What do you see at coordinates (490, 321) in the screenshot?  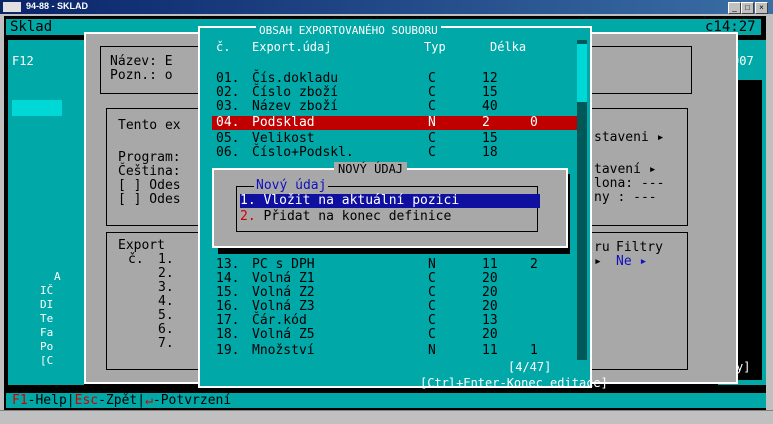 I see `export-row-len: 13` at bounding box center [490, 321].